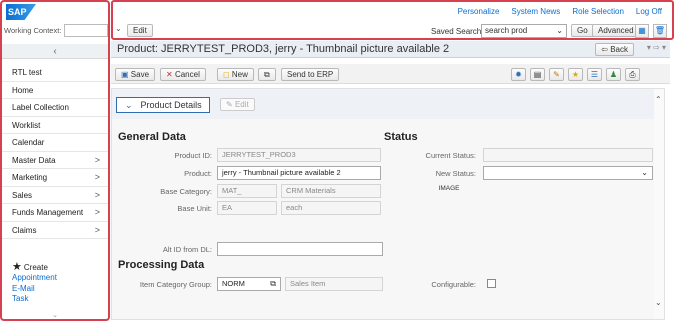  Describe the element at coordinates (310, 74) in the screenshot. I see `send-to-erp-button: Send to ERP` at that location.